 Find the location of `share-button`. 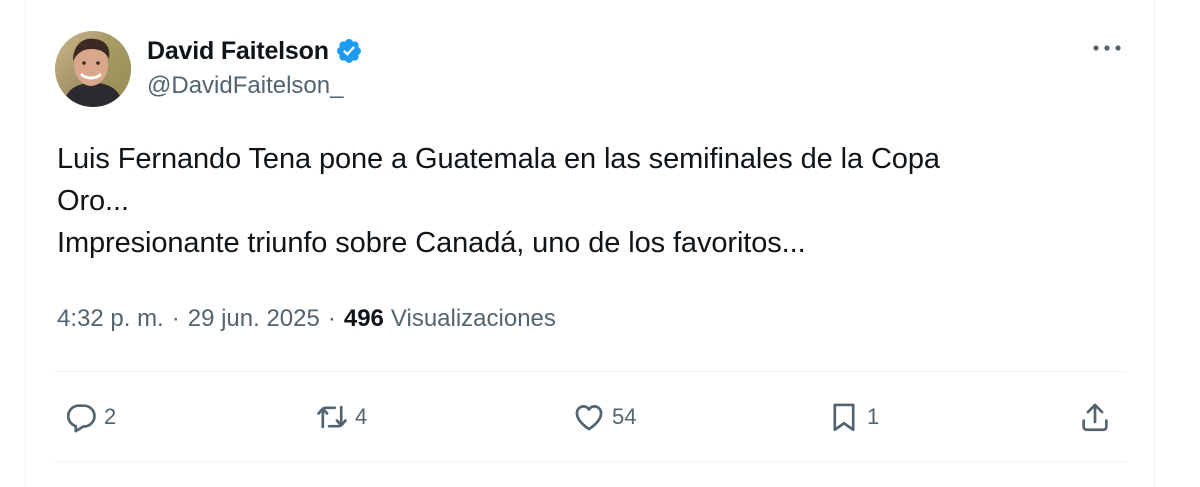

share-button is located at coordinates (1095, 417).